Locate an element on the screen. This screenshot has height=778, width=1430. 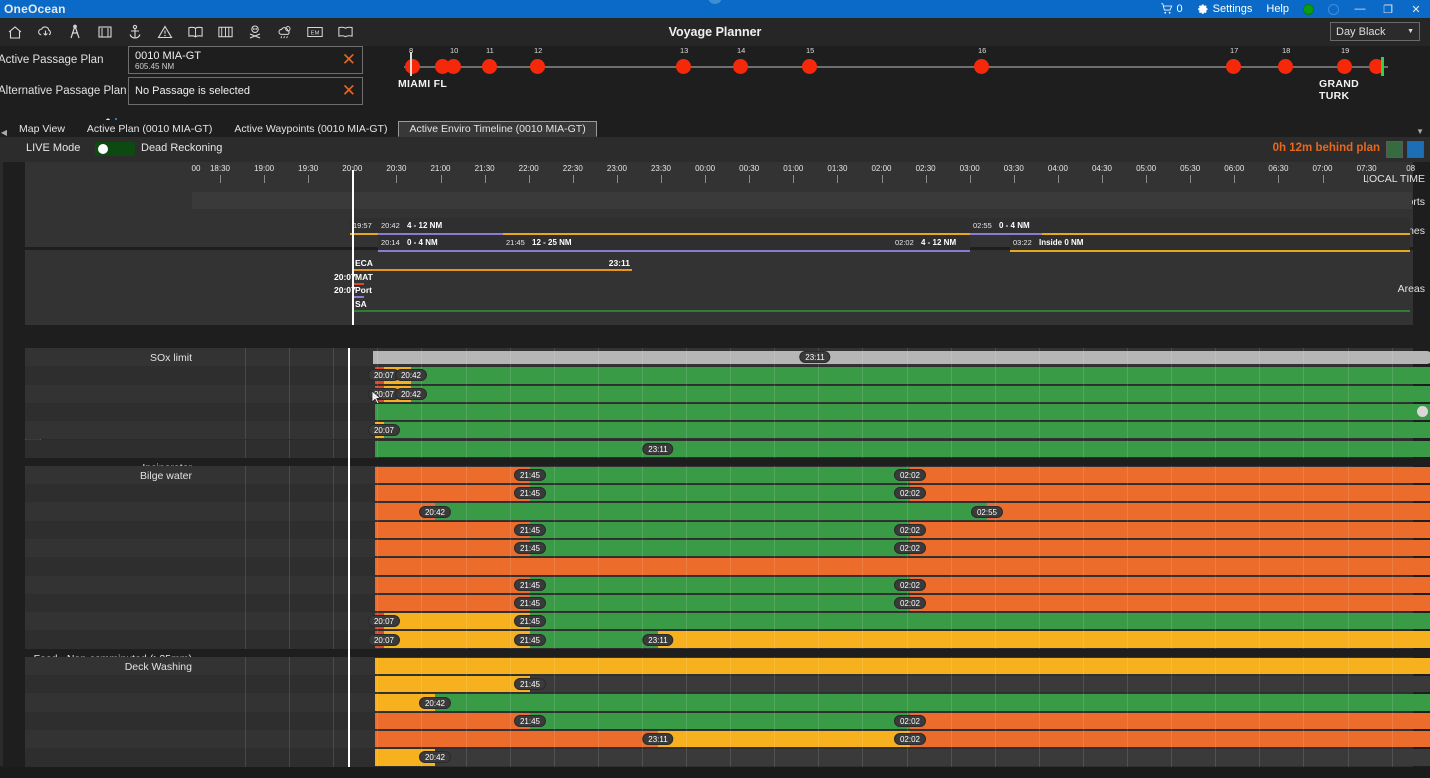
timeline-time-chip: 02:55 is located at coordinates (987, 511).